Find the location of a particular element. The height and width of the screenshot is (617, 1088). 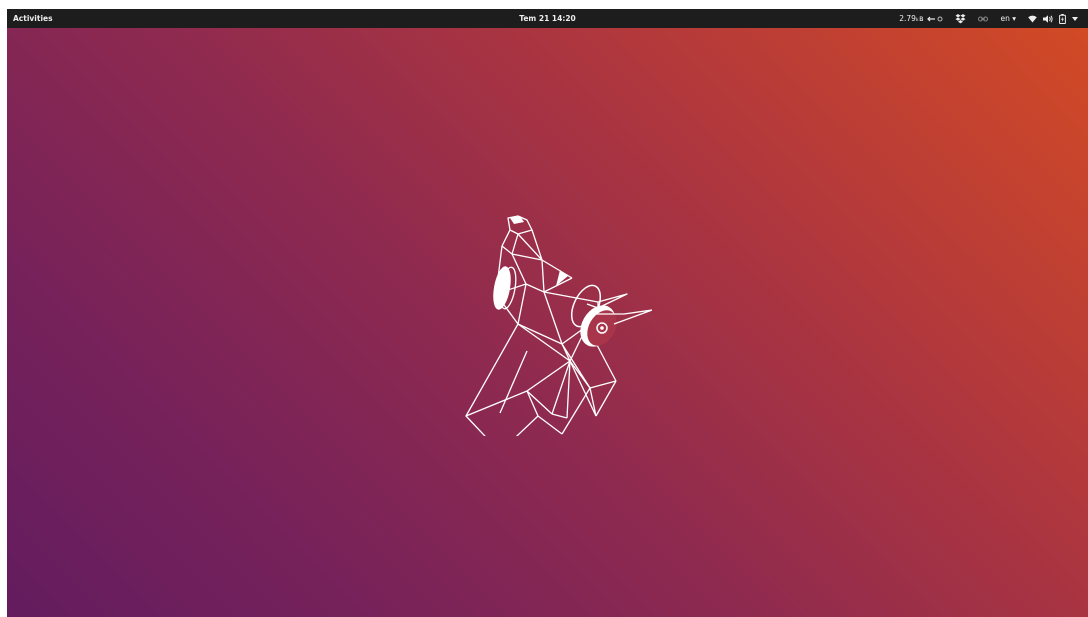

battery-icon is located at coordinates (1062, 18).